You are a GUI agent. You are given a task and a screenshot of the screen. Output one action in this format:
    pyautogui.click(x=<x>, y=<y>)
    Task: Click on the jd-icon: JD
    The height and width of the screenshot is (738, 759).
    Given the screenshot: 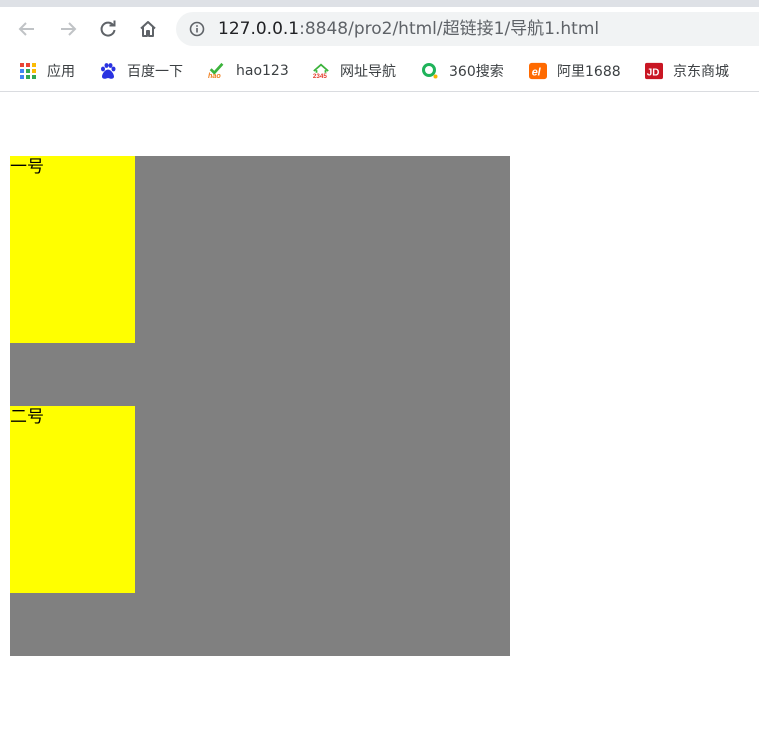 What is the action you would take?
    pyautogui.click(x=654, y=71)
    